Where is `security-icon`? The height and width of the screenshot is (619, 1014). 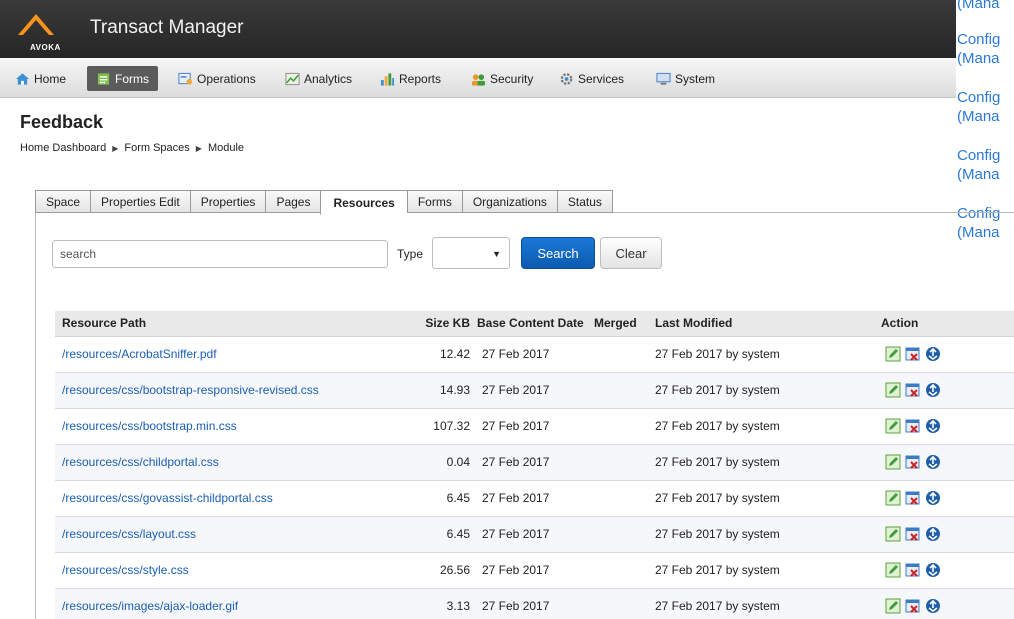
security-icon is located at coordinates (478, 79).